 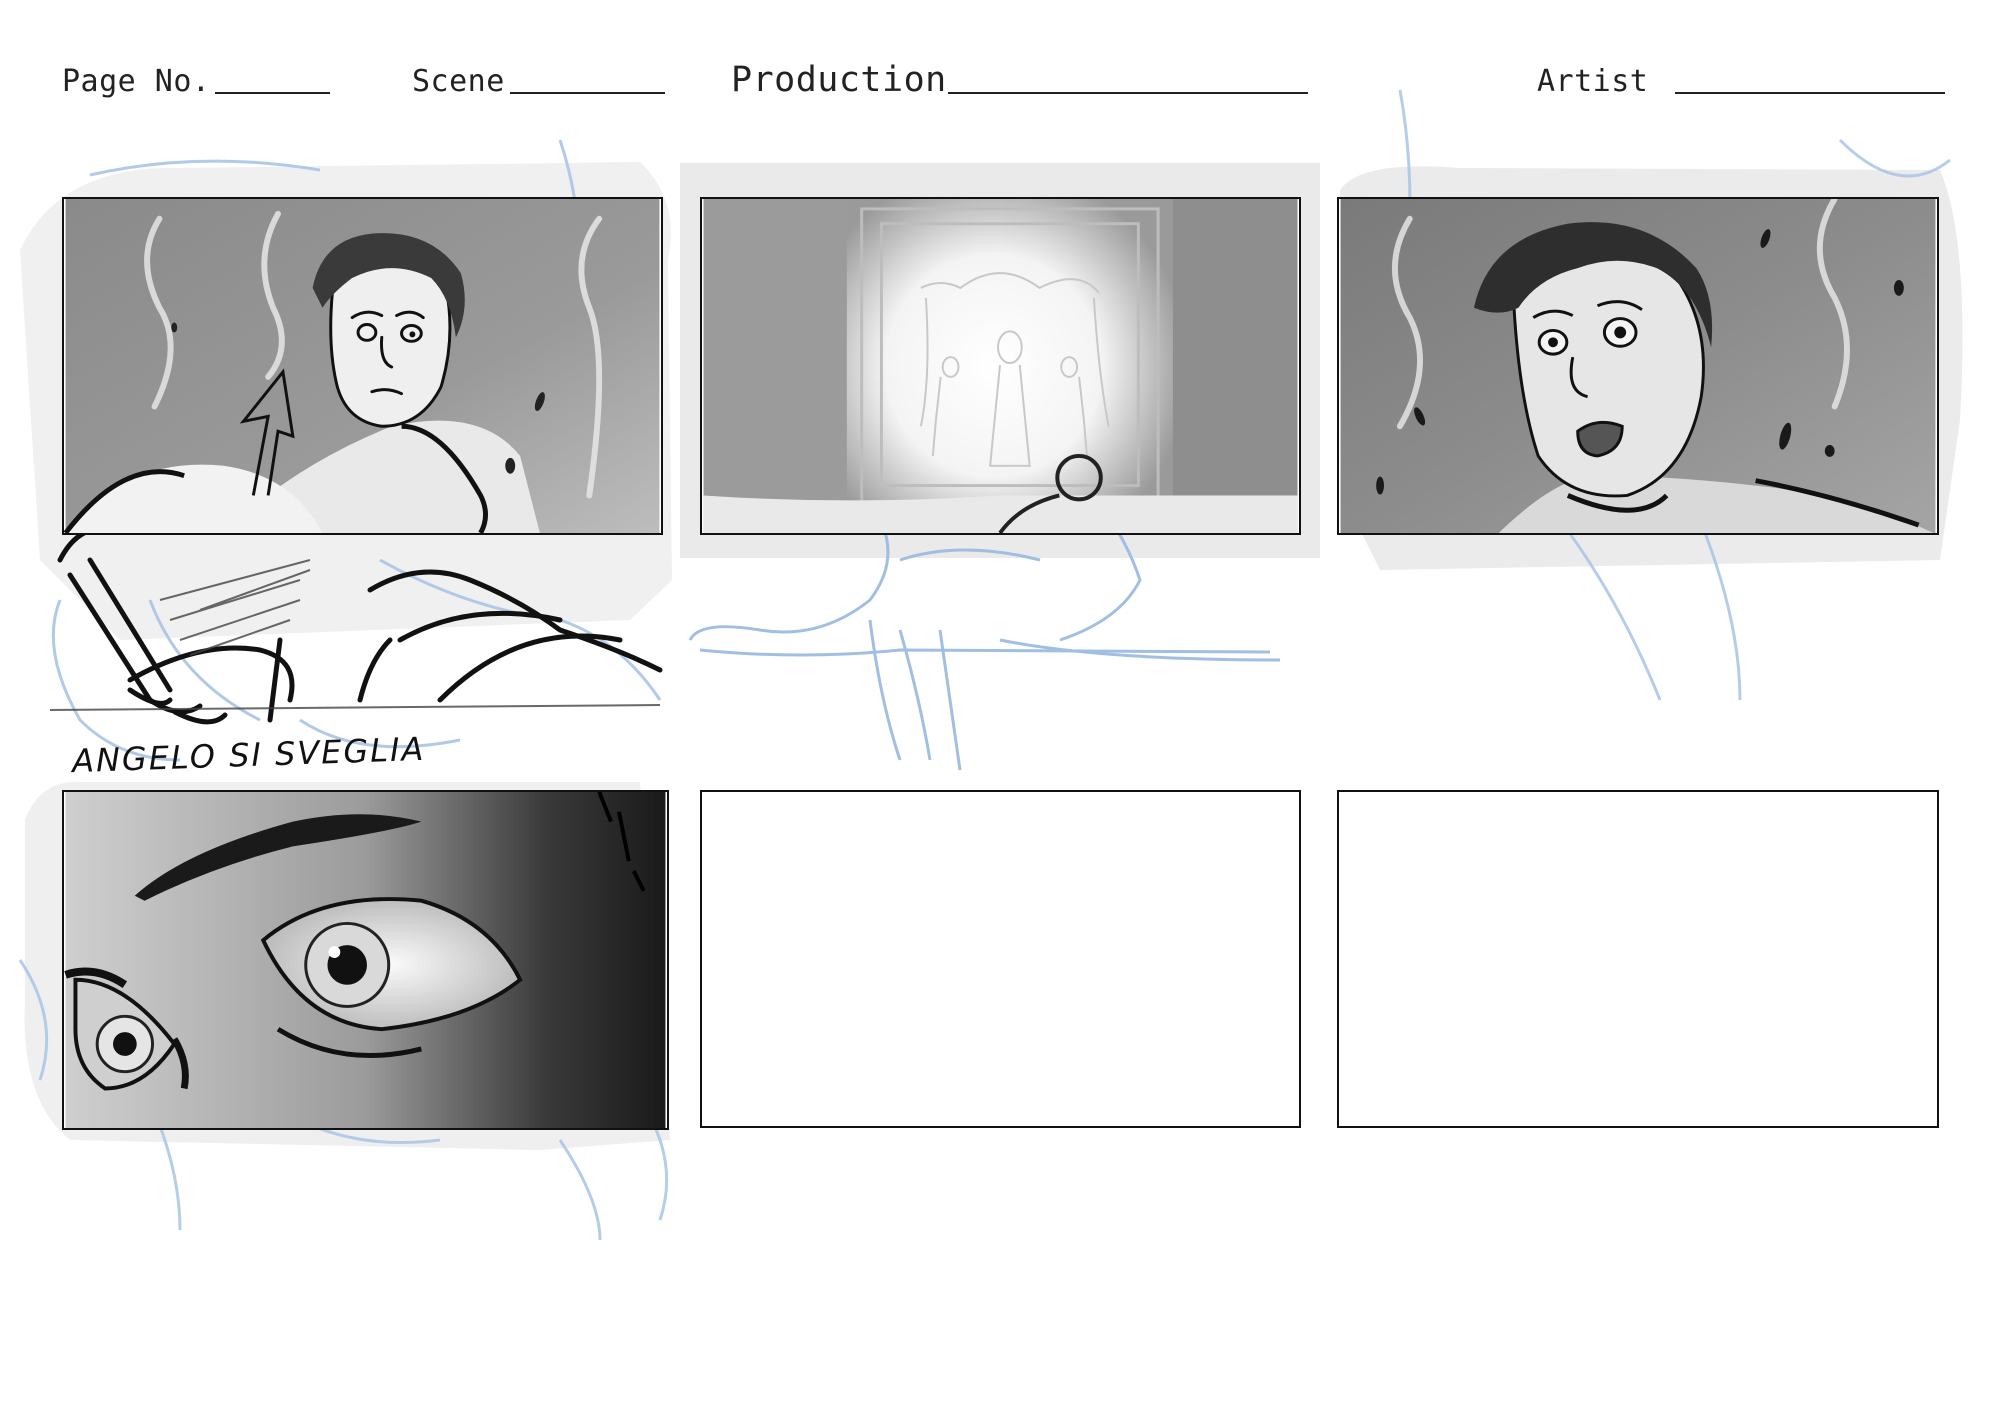 I want to click on panel-4-drawing, so click(x=365, y=960).